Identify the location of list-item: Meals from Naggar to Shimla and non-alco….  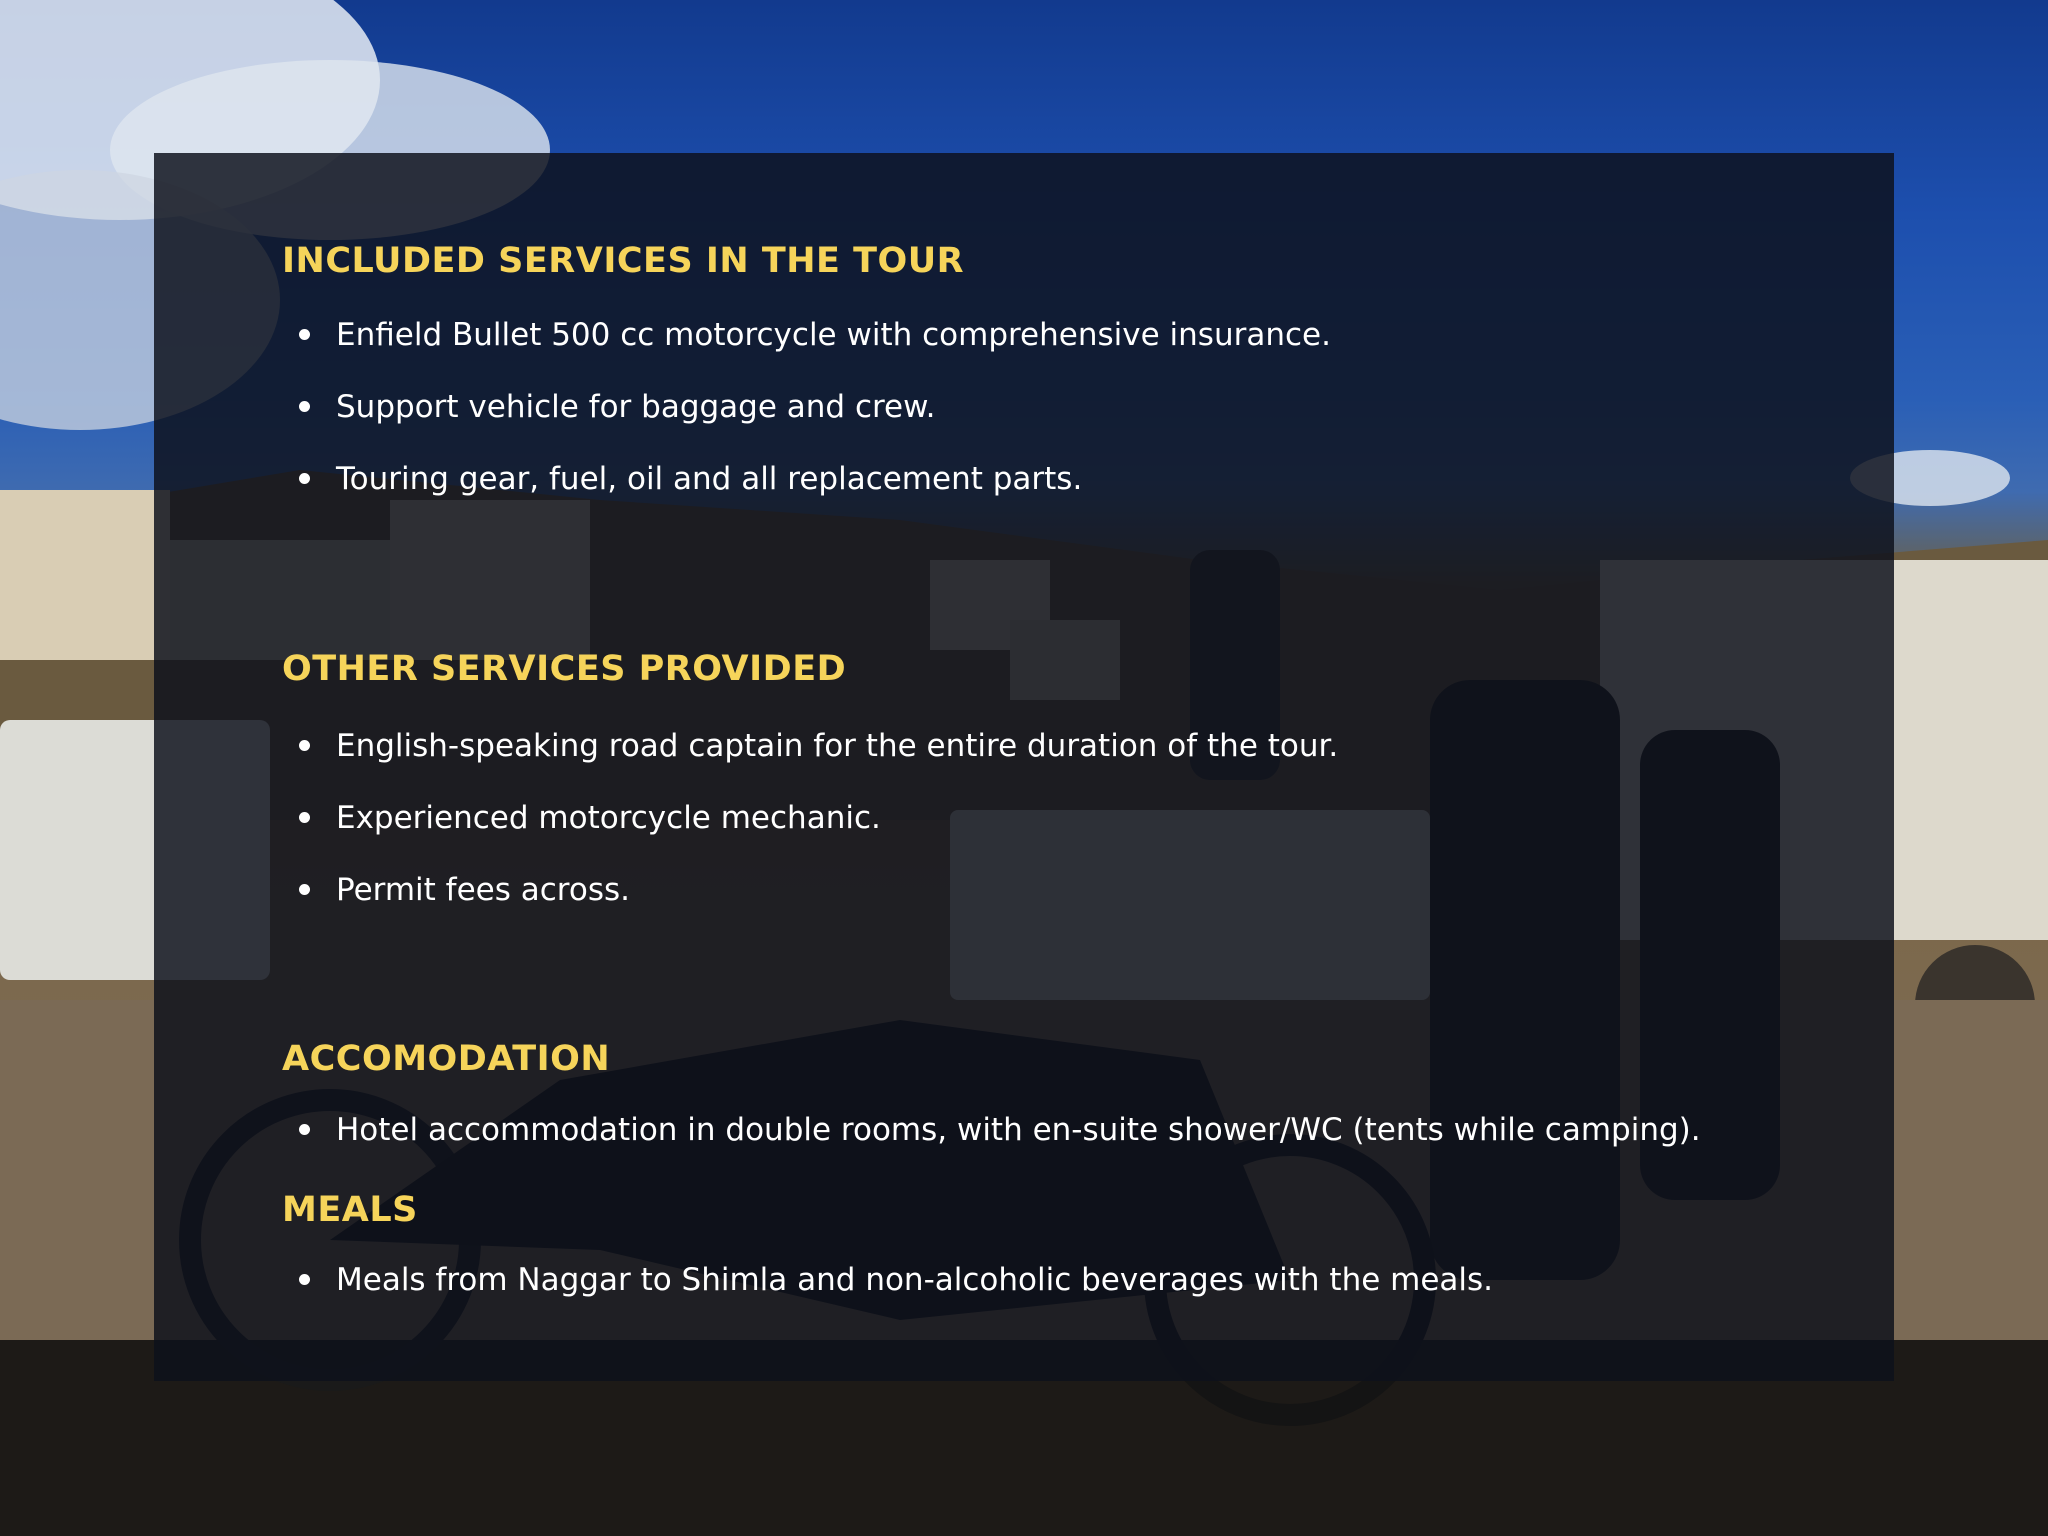
(887, 1296).